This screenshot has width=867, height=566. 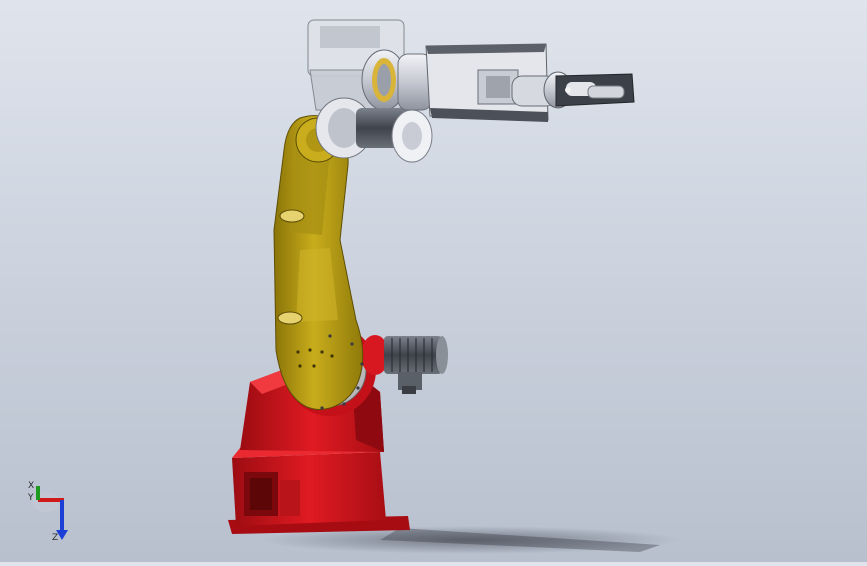 What do you see at coordinates (30, 498) in the screenshot?
I see `y-axis-label: Y` at bounding box center [30, 498].